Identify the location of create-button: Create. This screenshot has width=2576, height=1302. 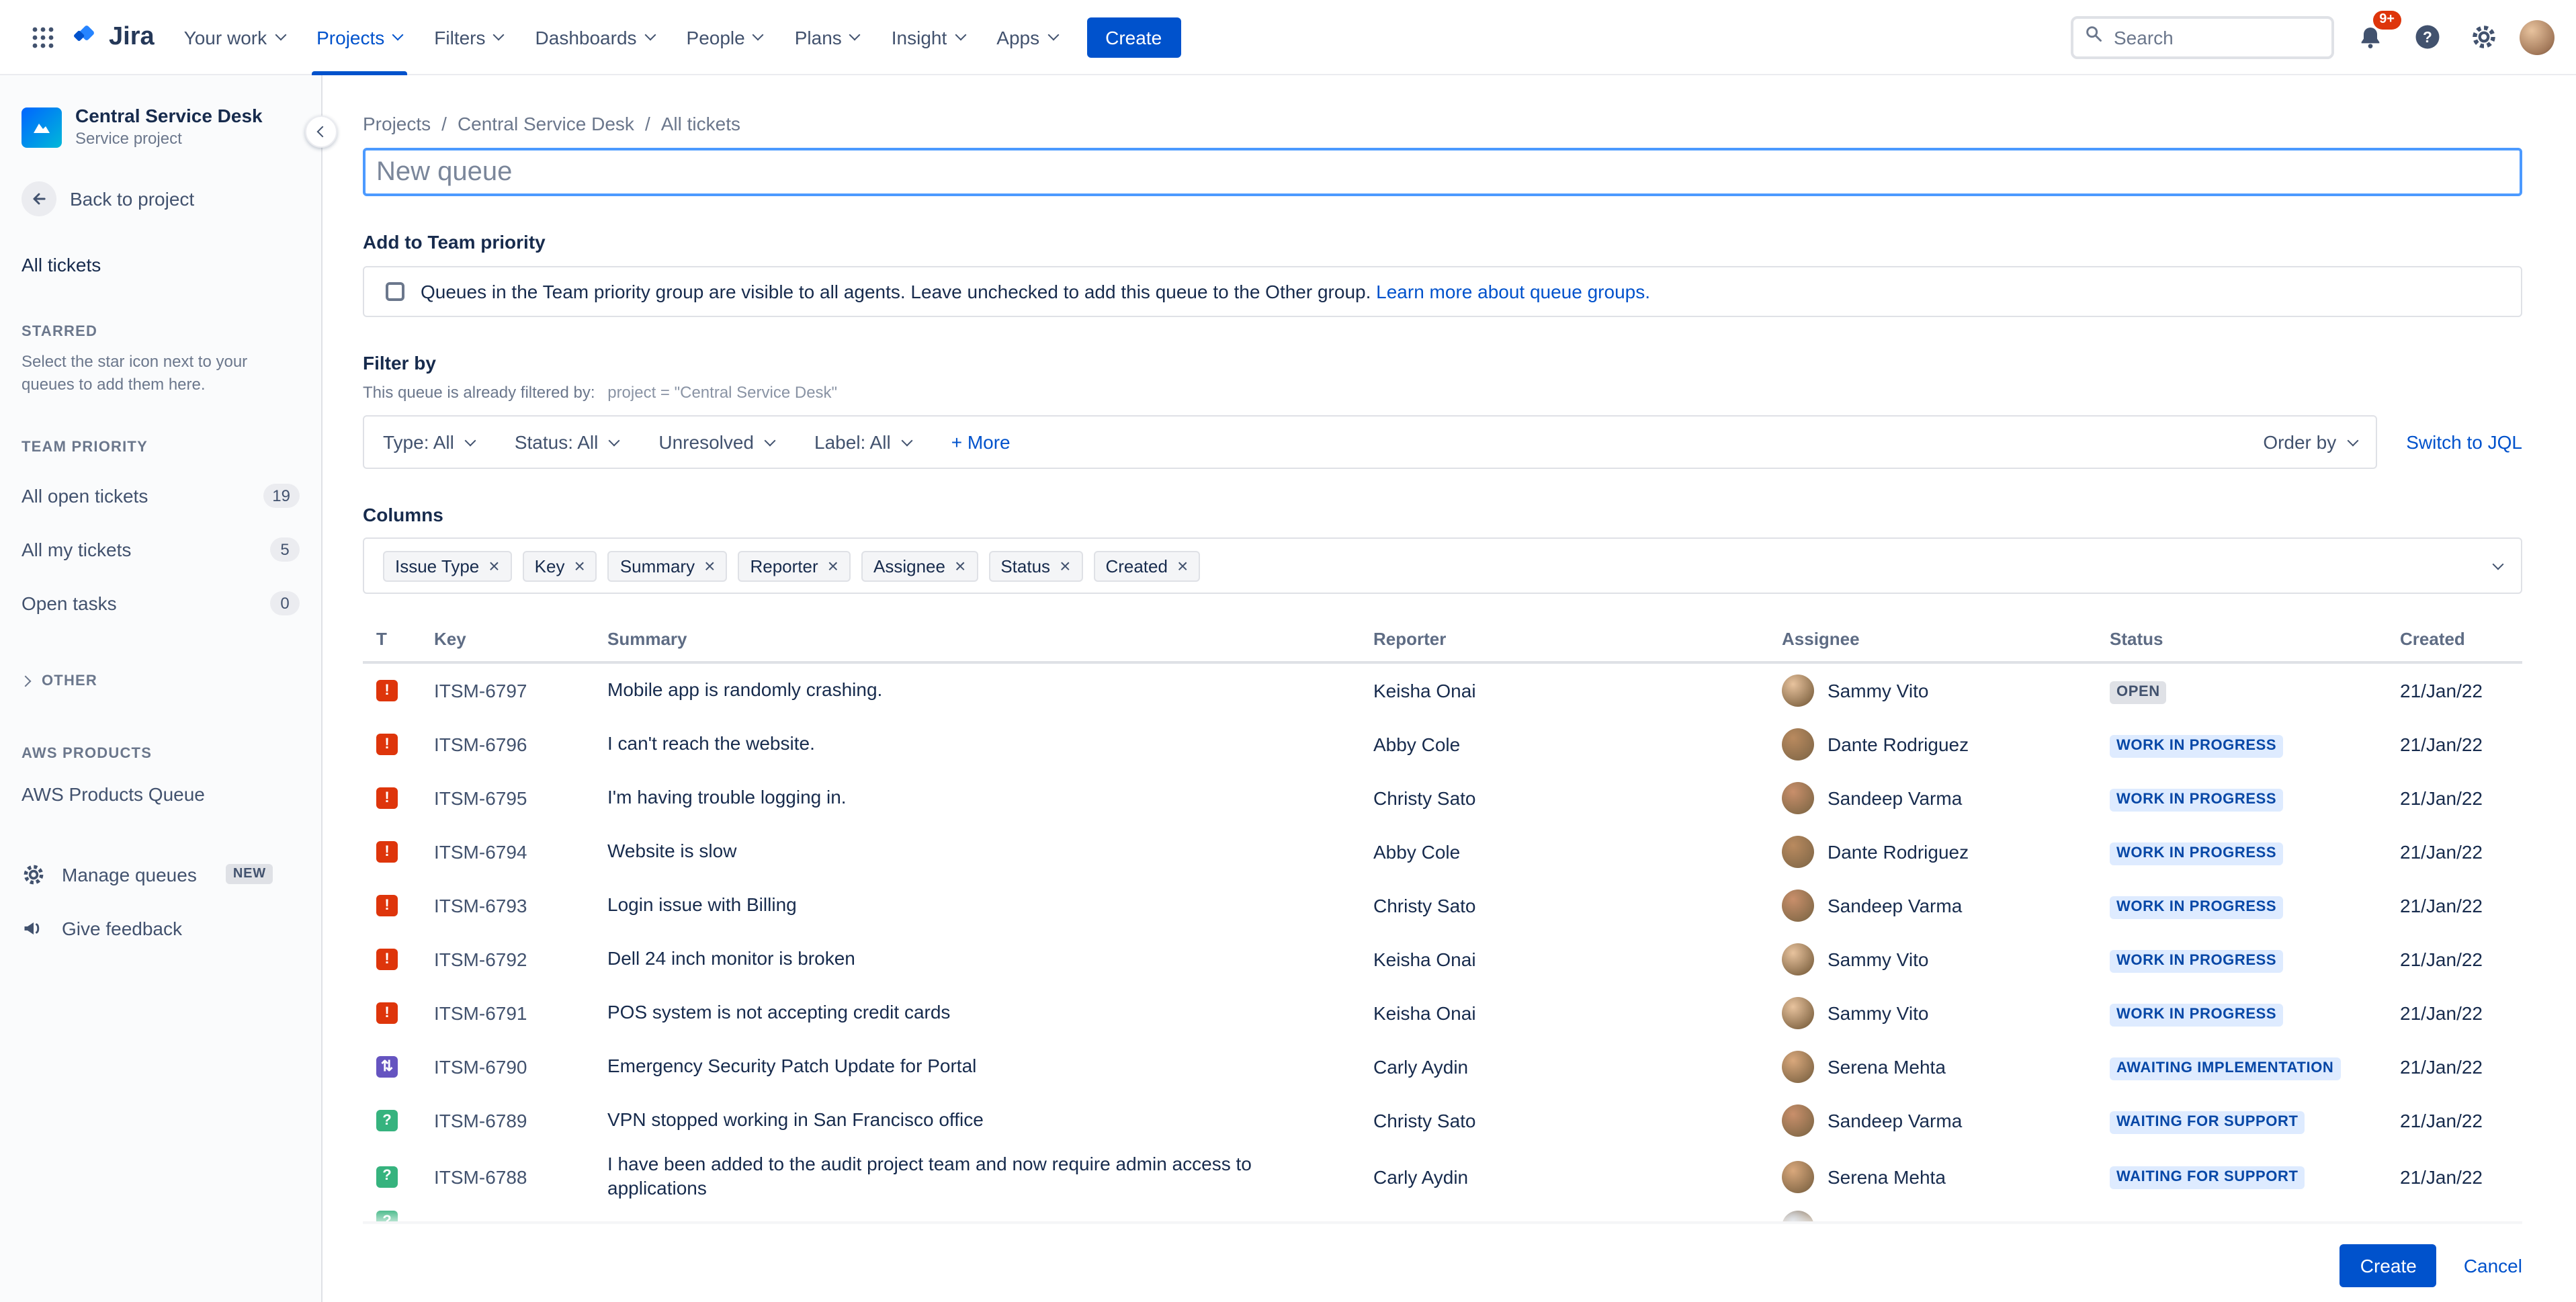
(1133, 37).